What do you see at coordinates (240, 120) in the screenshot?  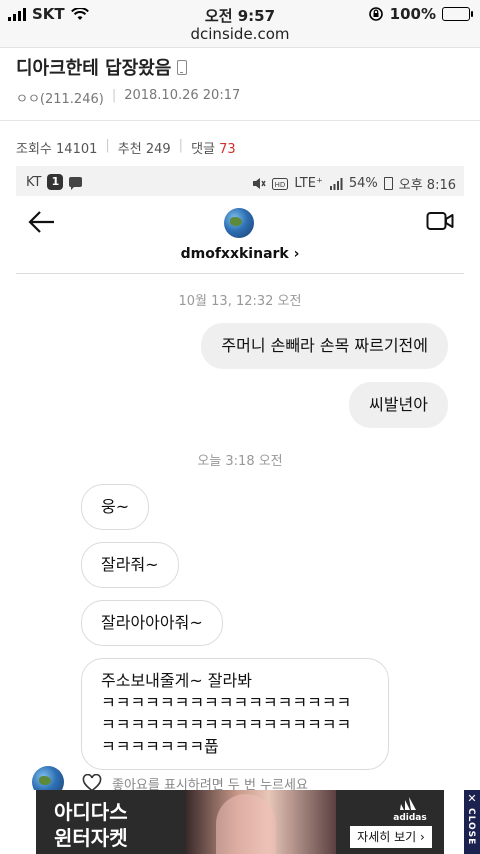 I see `header-divider` at bounding box center [240, 120].